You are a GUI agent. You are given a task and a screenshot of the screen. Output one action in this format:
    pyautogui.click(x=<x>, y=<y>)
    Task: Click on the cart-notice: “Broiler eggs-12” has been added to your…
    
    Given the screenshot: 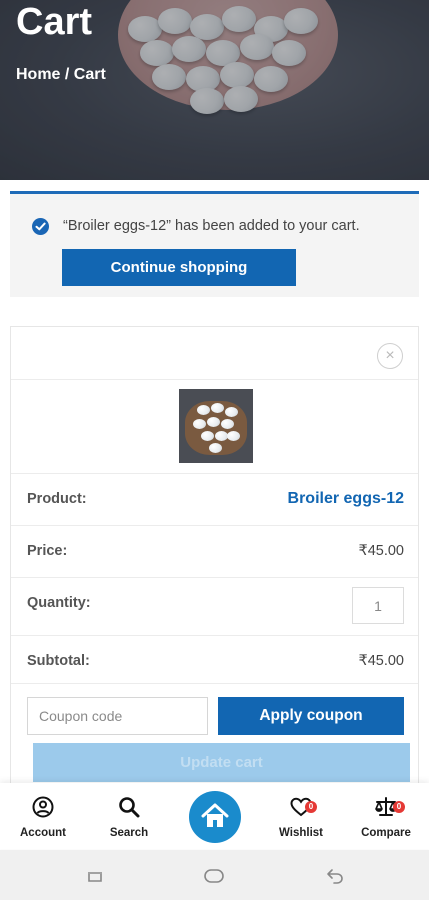 What is the action you would take?
    pyautogui.click(x=214, y=244)
    